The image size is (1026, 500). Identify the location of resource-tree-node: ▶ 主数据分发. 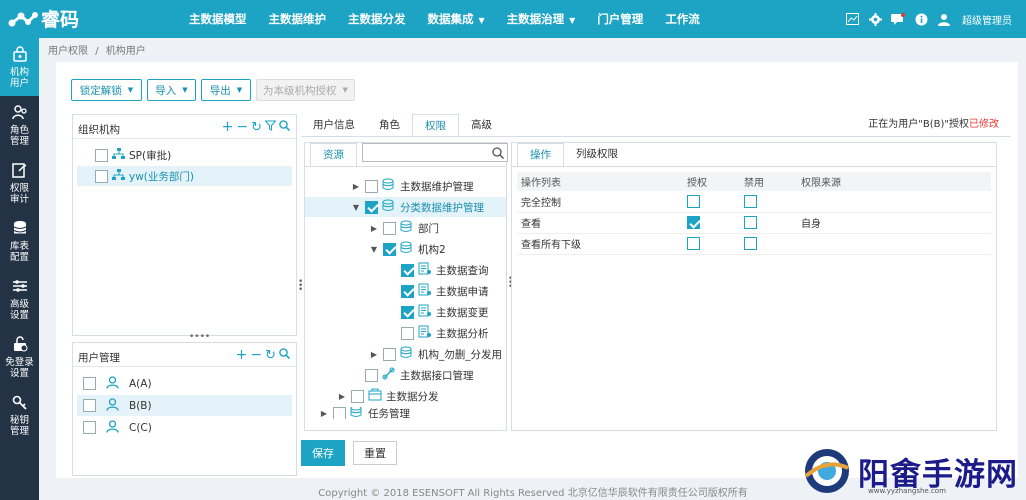
(405, 396).